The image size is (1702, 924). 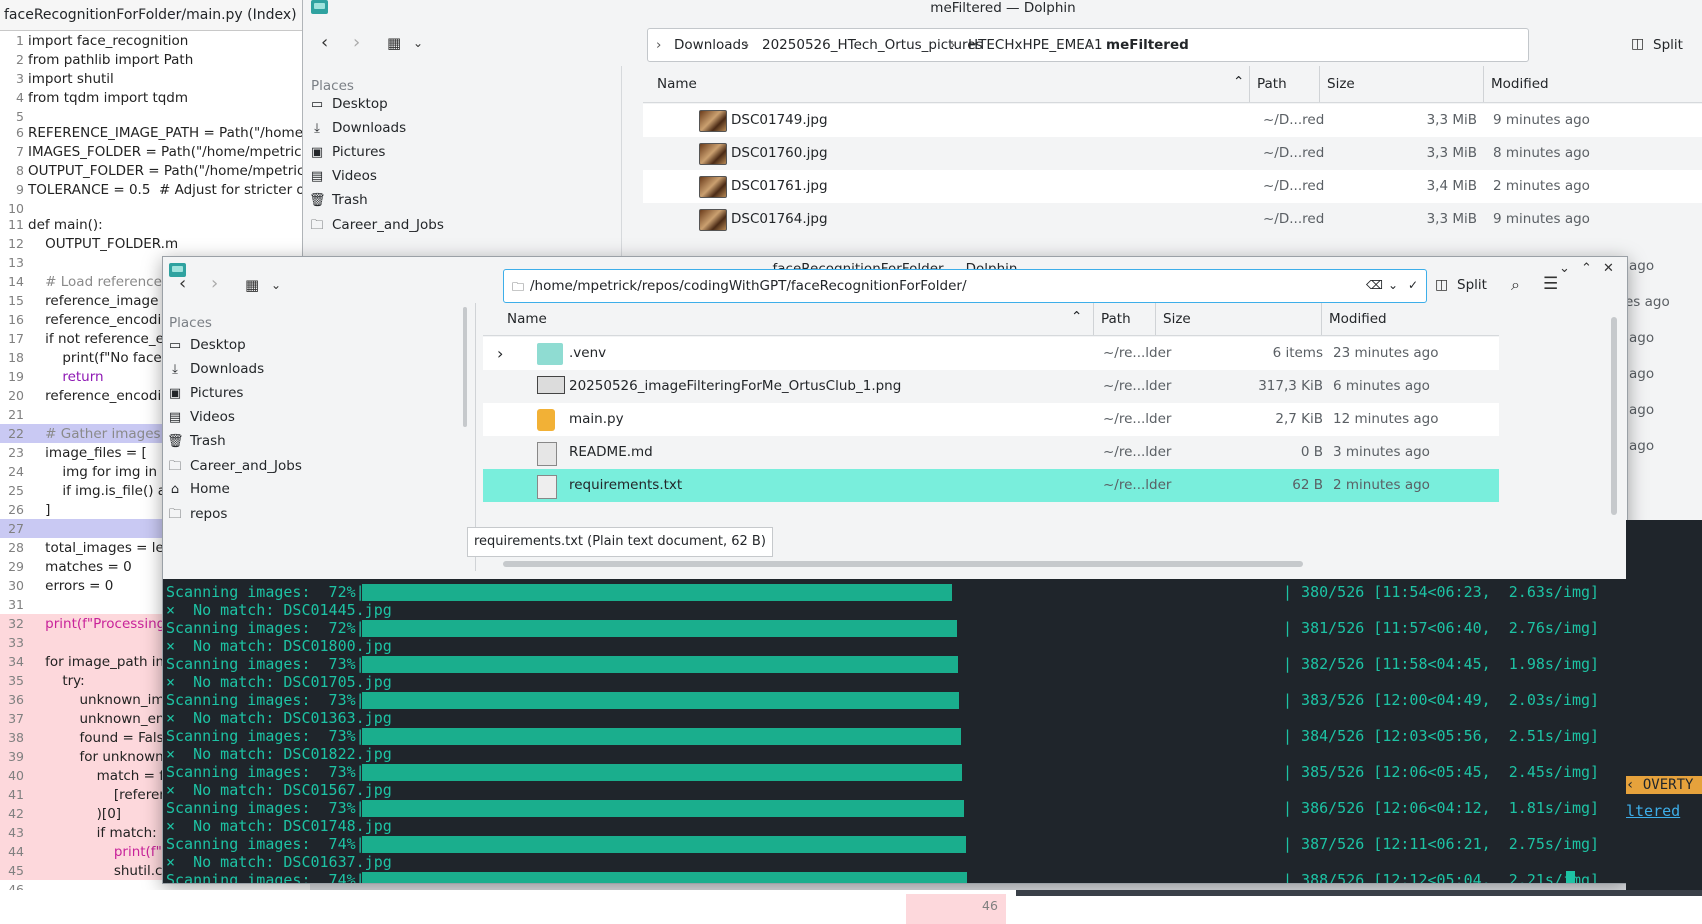 What do you see at coordinates (369, 128) in the screenshot?
I see `place-label: Downloads` at bounding box center [369, 128].